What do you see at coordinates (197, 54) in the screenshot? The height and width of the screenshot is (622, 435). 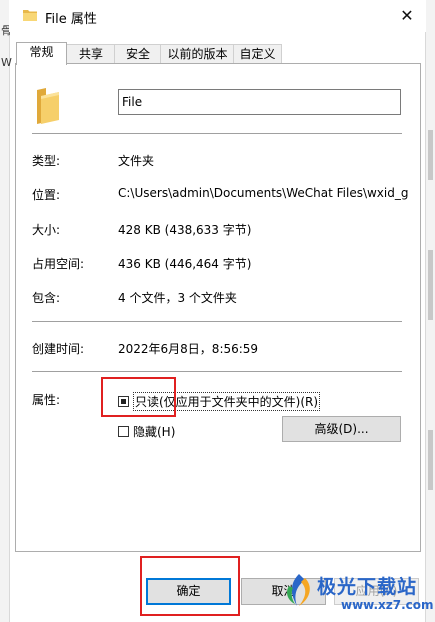 I see `tab-previous-versions: 以前的版本` at bounding box center [197, 54].